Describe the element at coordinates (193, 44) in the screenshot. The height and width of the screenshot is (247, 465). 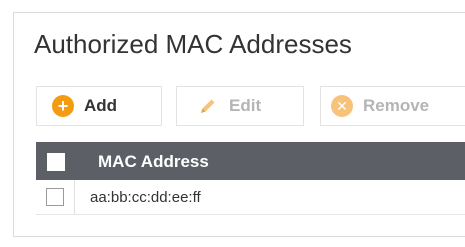
I see `panel-title: Authorized MAC Addresses` at that location.